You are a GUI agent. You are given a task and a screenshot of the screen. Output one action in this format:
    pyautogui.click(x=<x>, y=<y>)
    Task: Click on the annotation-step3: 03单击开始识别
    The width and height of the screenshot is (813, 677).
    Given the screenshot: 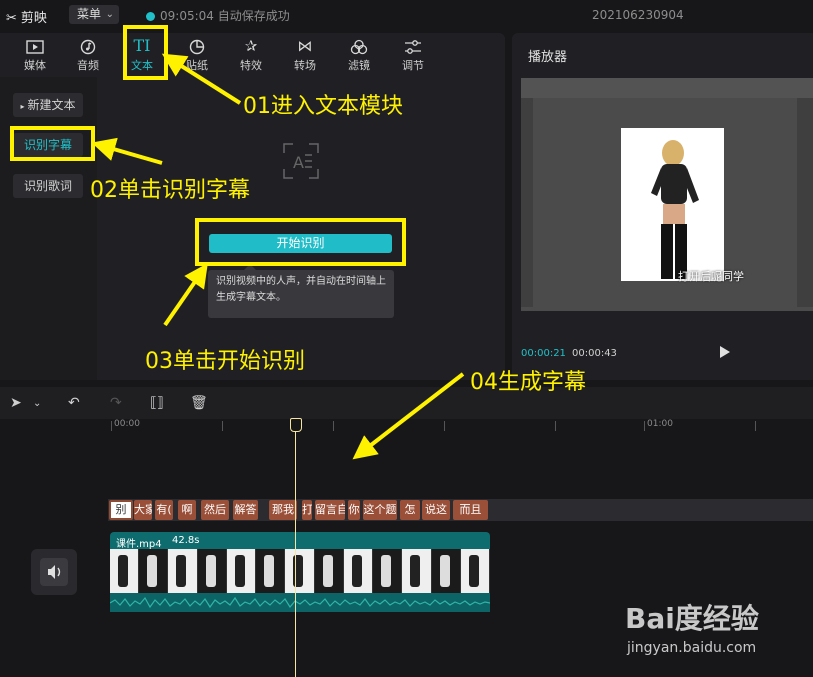 What is the action you would take?
    pyautogui.click(x=225, y=361)
    